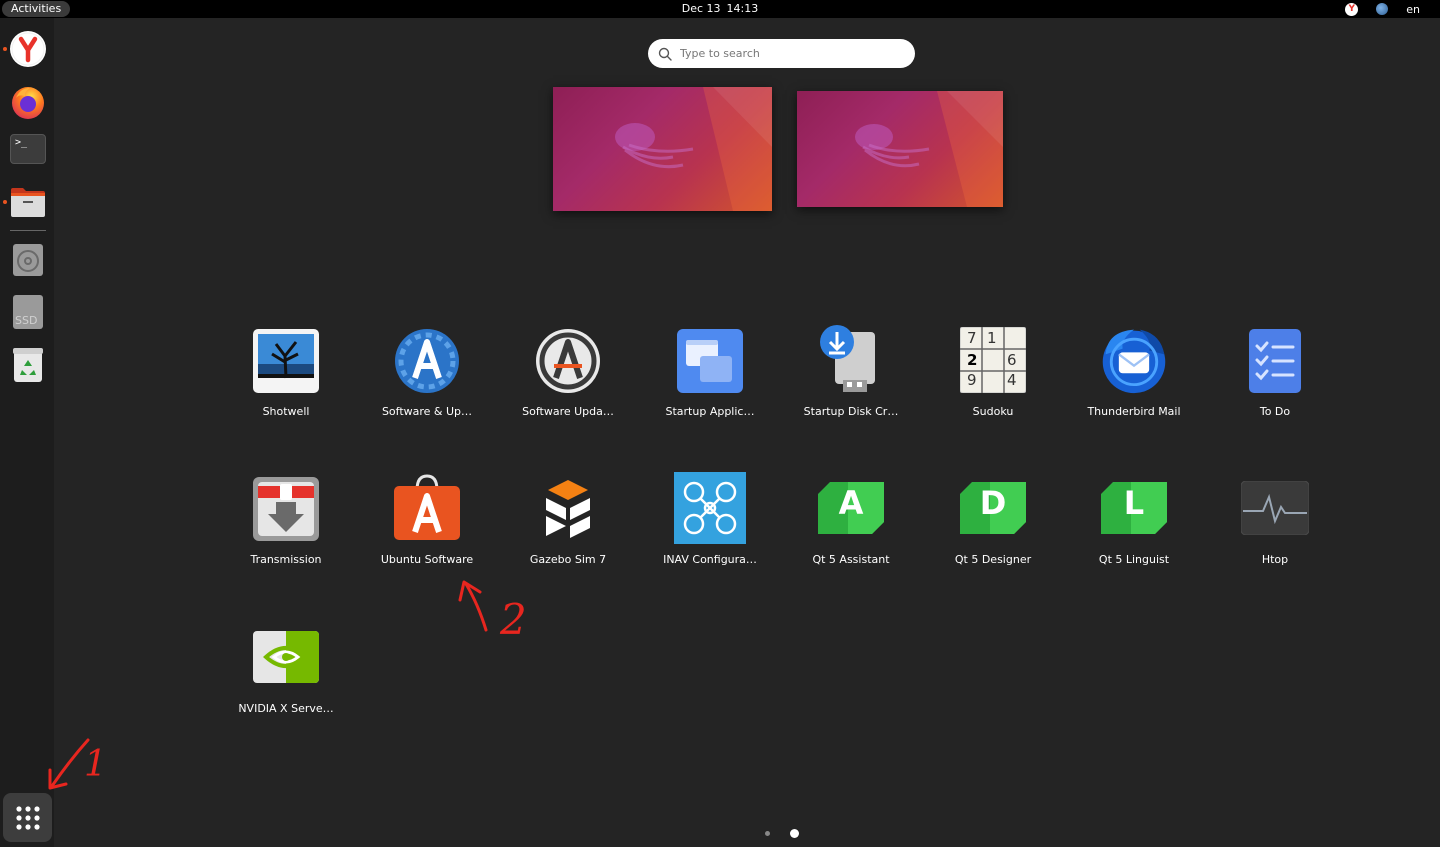  What do you see at coordinates (1012, 360) in the screenshot?
I see `sudoku-digit: 6` at bounding box center [1012, 360].